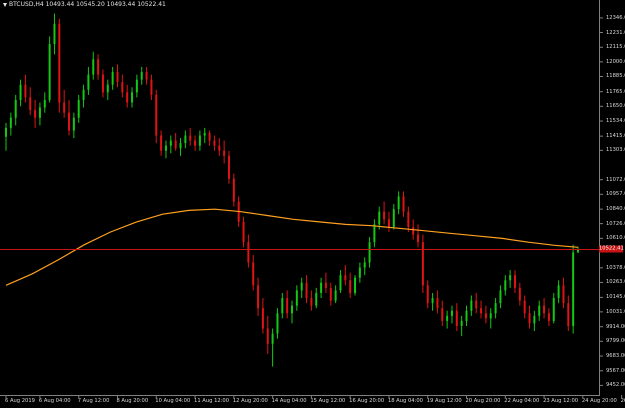  Describe the element at coordinates (20, 401) in the screenshot. I see `time-tick-label: 6 Aug 2019` at that location.